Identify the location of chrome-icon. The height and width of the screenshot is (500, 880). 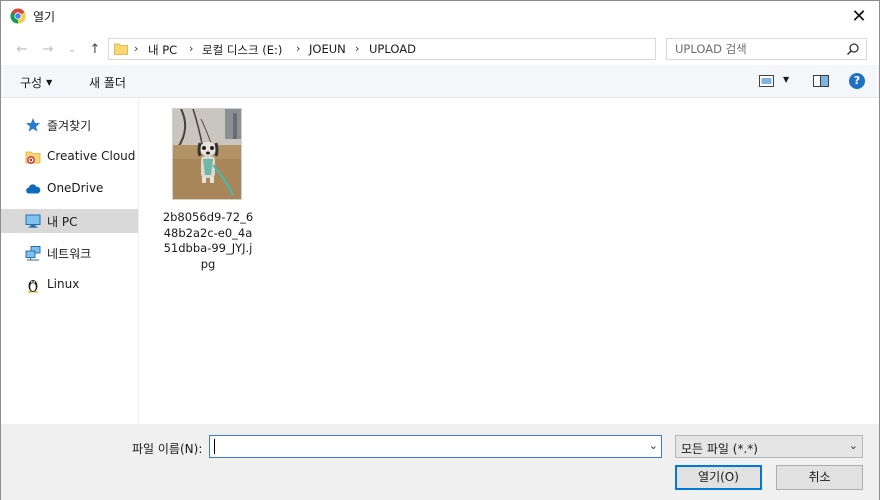
(18, 16).